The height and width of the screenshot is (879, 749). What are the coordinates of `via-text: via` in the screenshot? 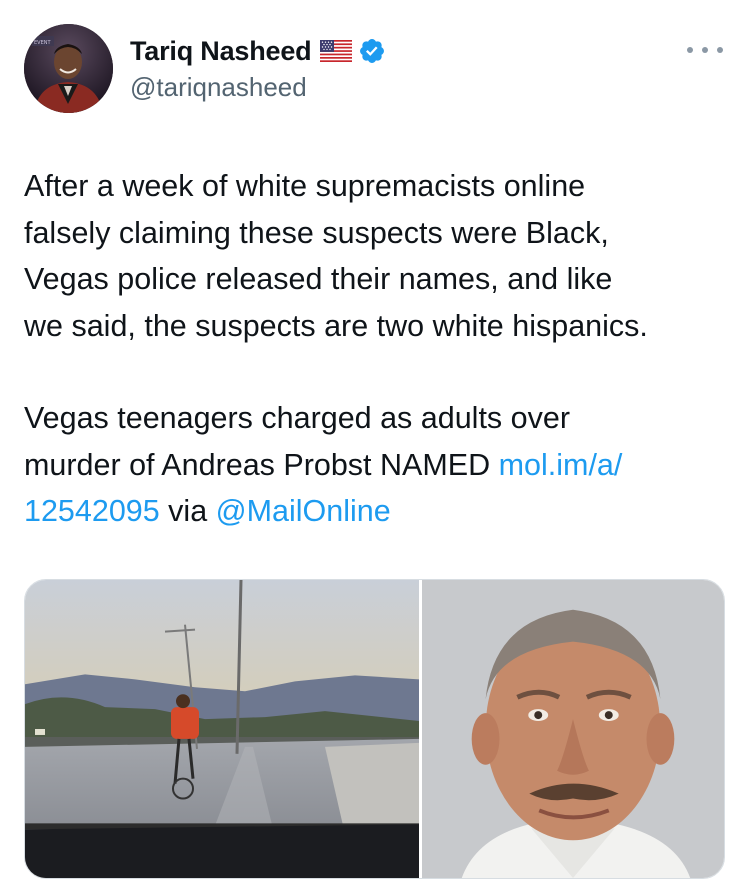 It's located at (187, 511).